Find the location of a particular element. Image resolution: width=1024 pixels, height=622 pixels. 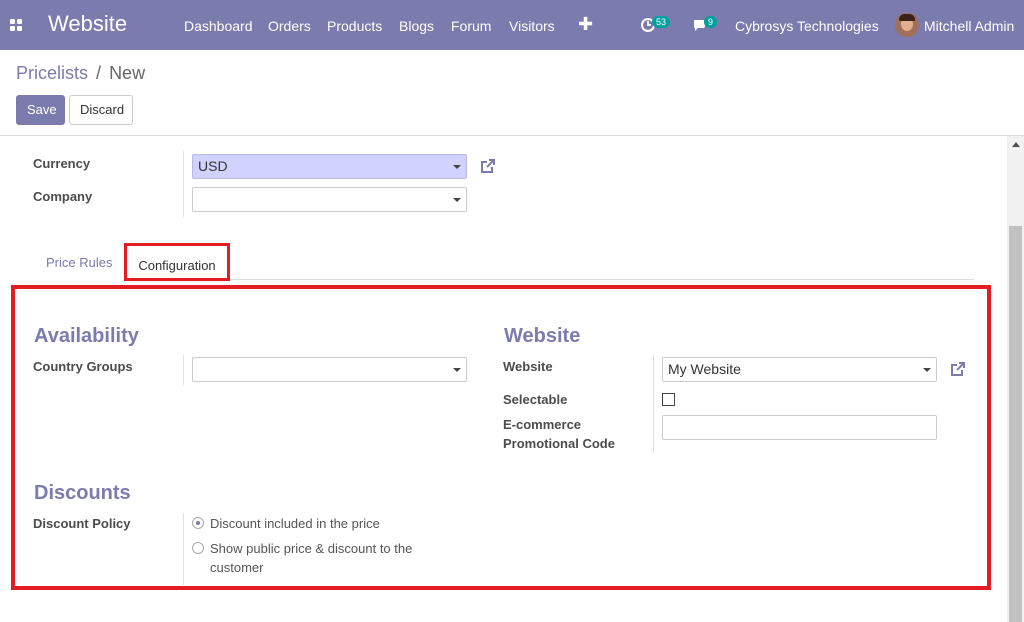

discount-included-radio is located at coordinates (198, 523).